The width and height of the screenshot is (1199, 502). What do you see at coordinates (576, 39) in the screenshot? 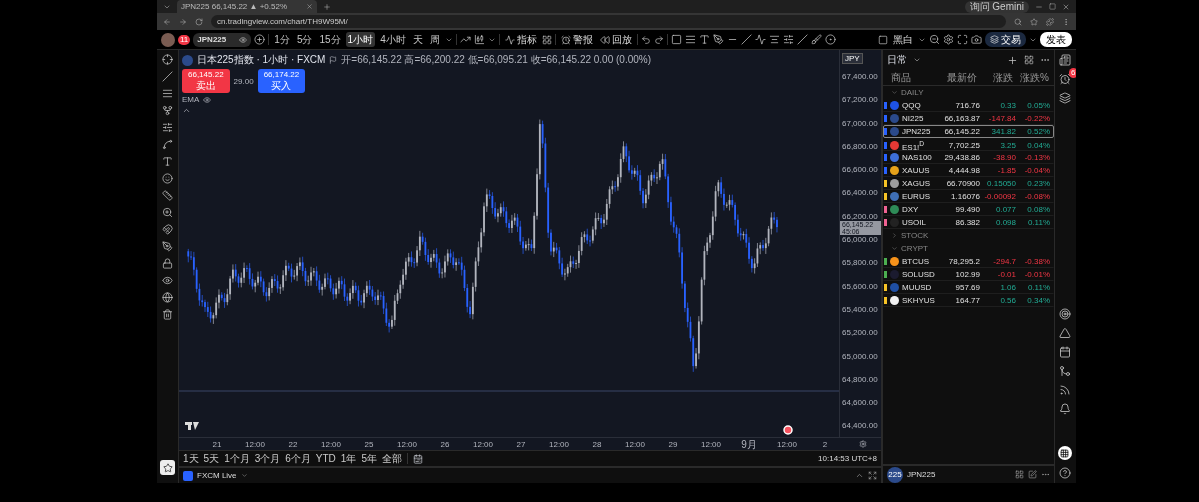
I see `alert-button: 警报` at bounding box center [576, 39].